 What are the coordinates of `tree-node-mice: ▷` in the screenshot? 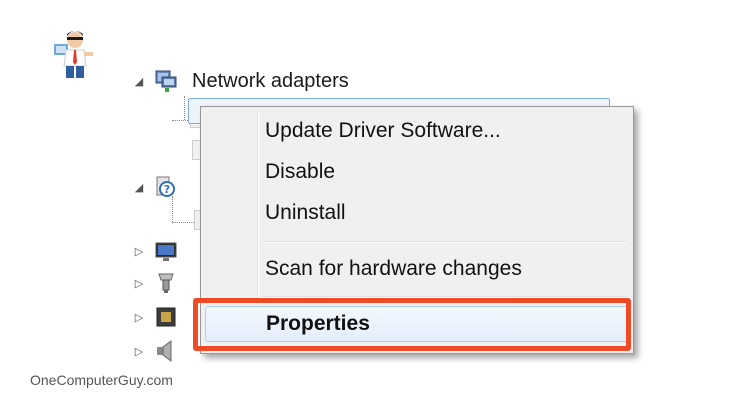 It's located at (155, 283).